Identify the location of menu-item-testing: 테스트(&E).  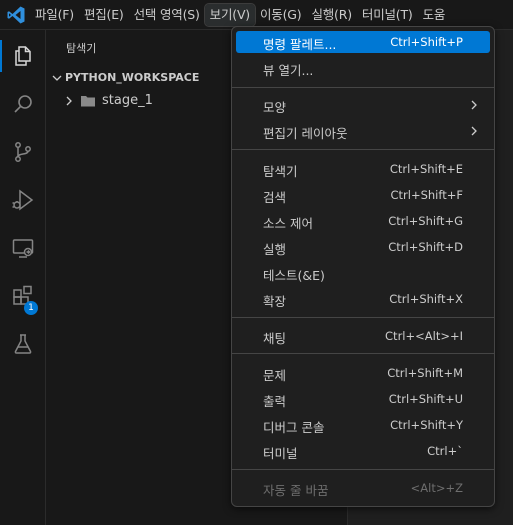
(363, 273).